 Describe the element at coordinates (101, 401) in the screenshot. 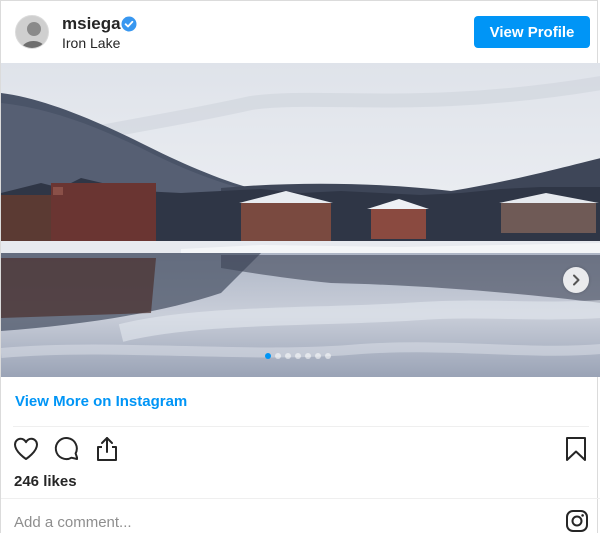

I see `view-more-link: View More on Instagram` at that location.